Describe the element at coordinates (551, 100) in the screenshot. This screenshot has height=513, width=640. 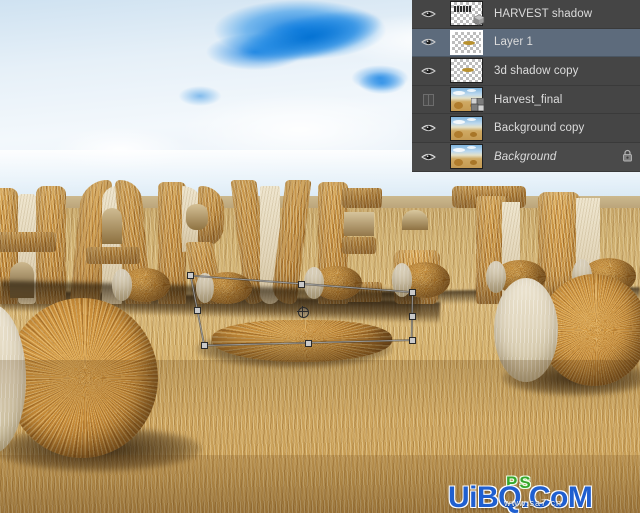
I see `layer-name: Harvest_final` at that location.